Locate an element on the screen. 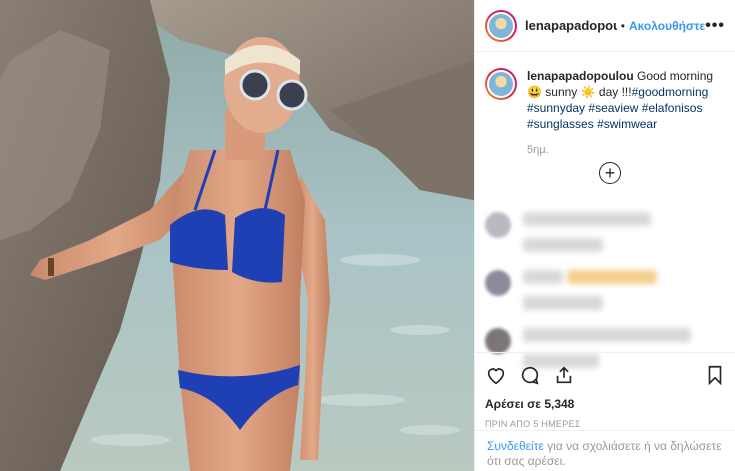 The height and width of the screenshot is (471, 735). username-link: lenapapadopoulou is located at coordinates (571, 25).